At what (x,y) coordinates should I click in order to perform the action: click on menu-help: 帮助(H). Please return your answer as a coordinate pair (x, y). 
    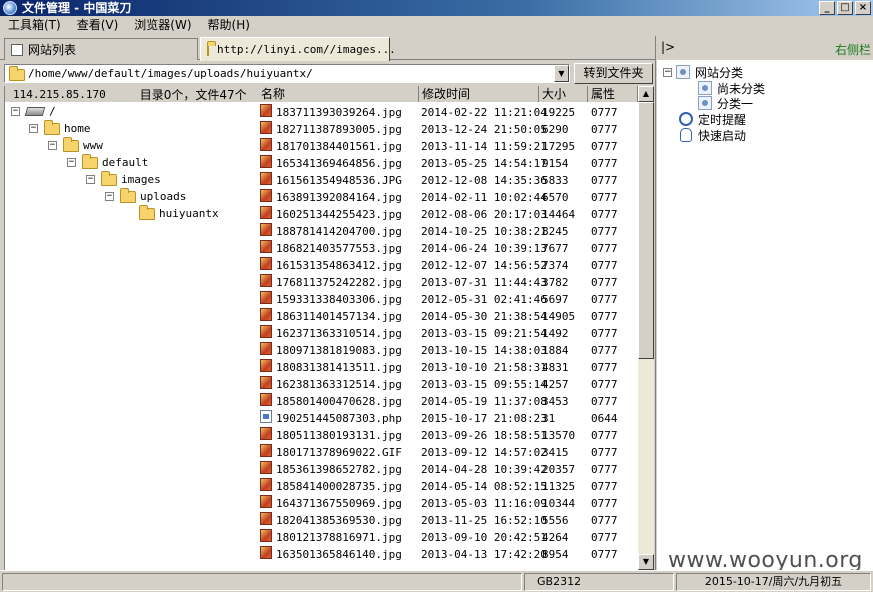
    Looking at the image, I should click on (229, 25).